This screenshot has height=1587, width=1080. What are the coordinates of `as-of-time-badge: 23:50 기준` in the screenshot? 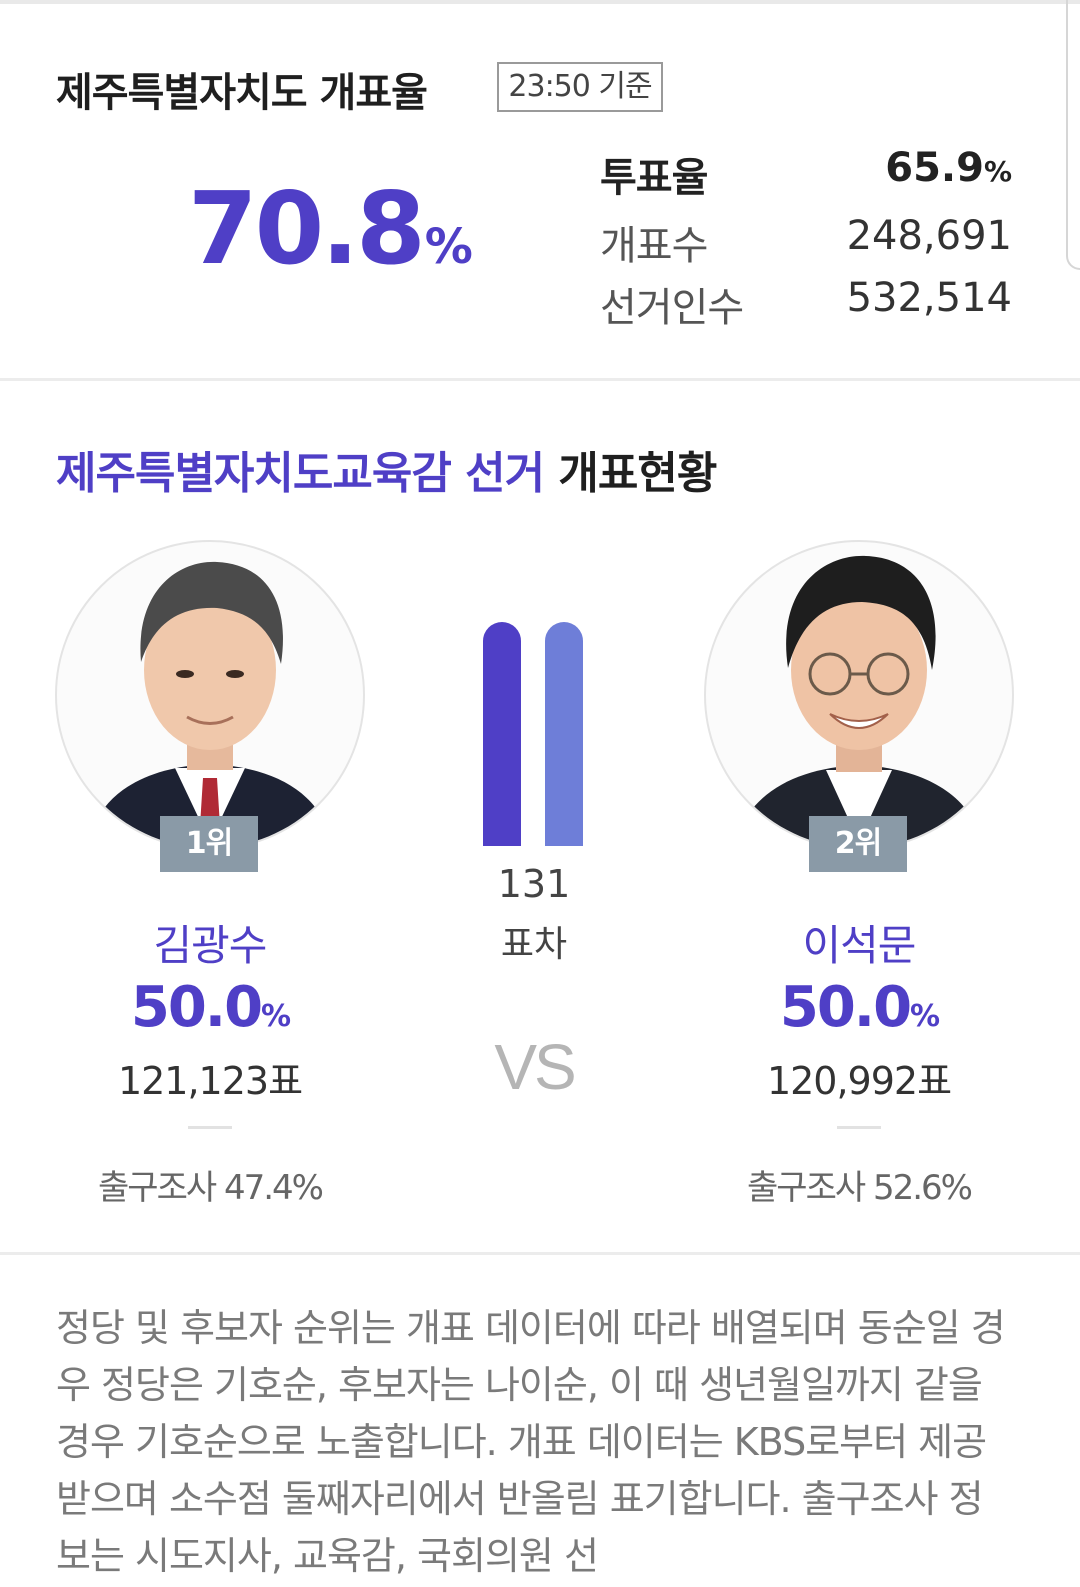 It's located at (580, 87).